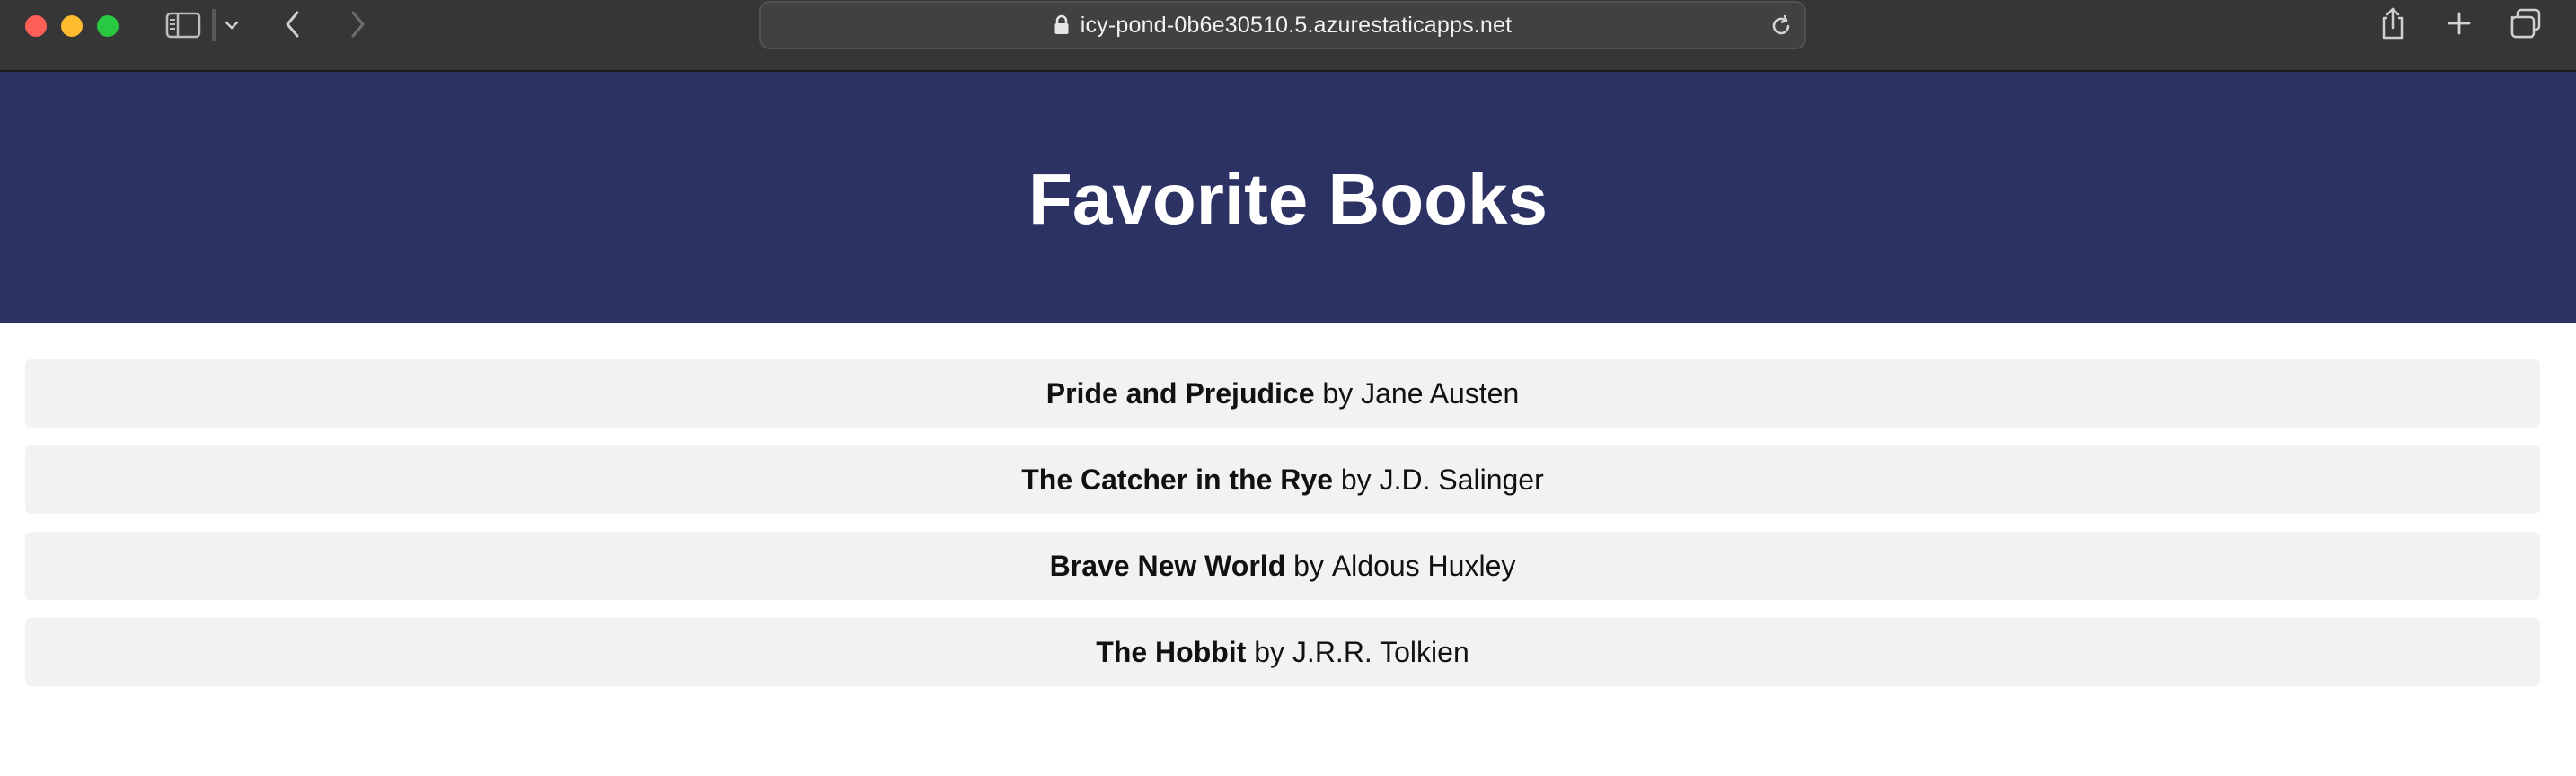 This screenshot has width=2576, height=776. I want to click on book-title: The Catcher in the Rye, so click(1177, 480).